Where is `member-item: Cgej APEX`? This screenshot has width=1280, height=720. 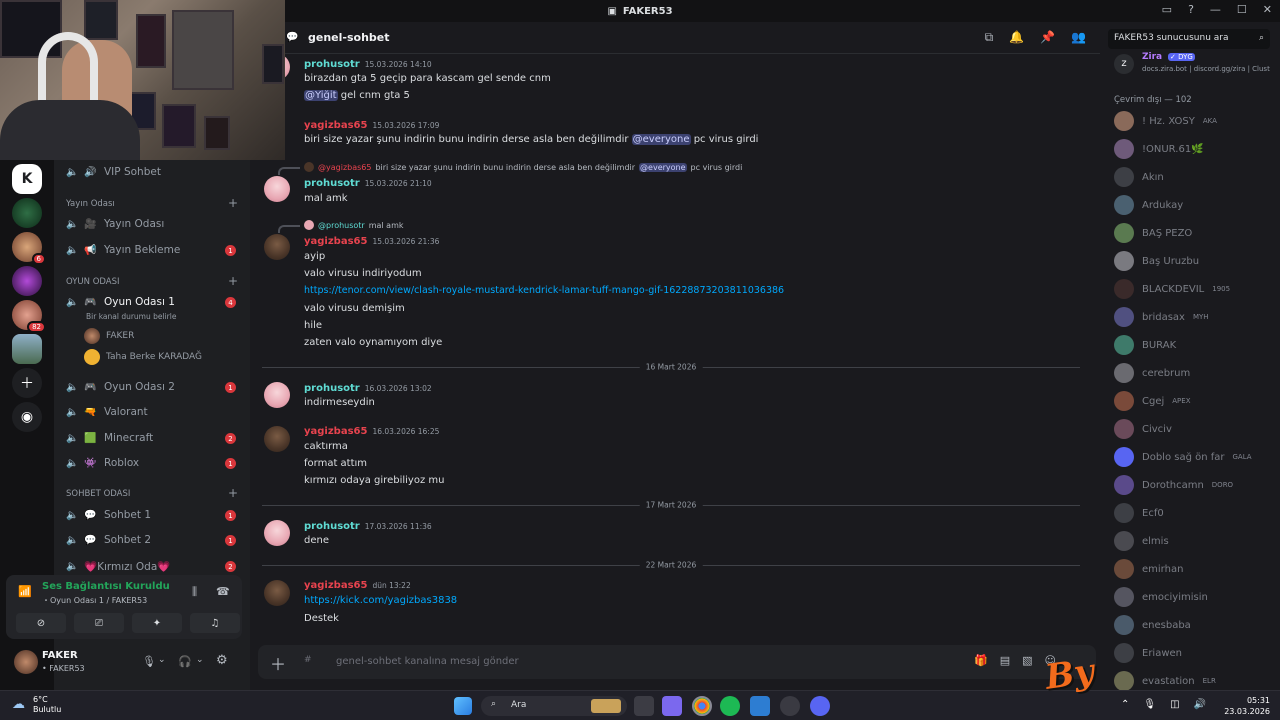
member-item: Cgej APEX is located at coordinates (1197, 401).